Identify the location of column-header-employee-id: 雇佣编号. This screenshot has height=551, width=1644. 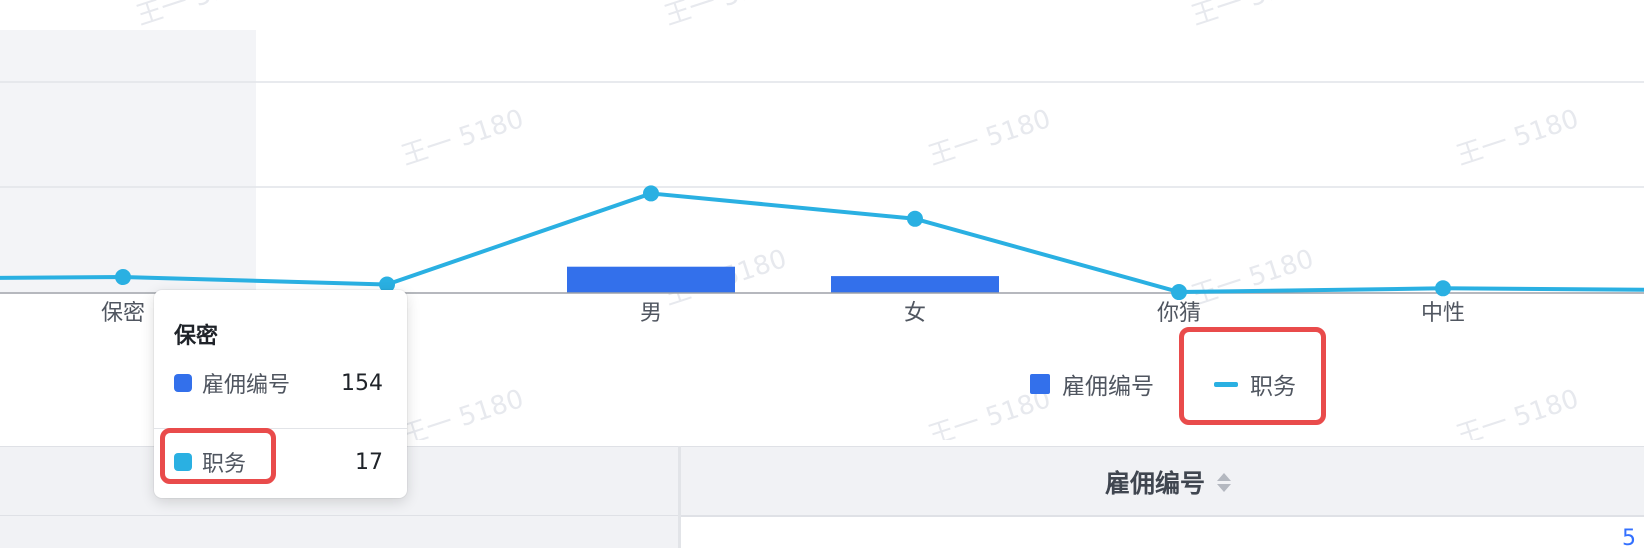
(1168, 482).